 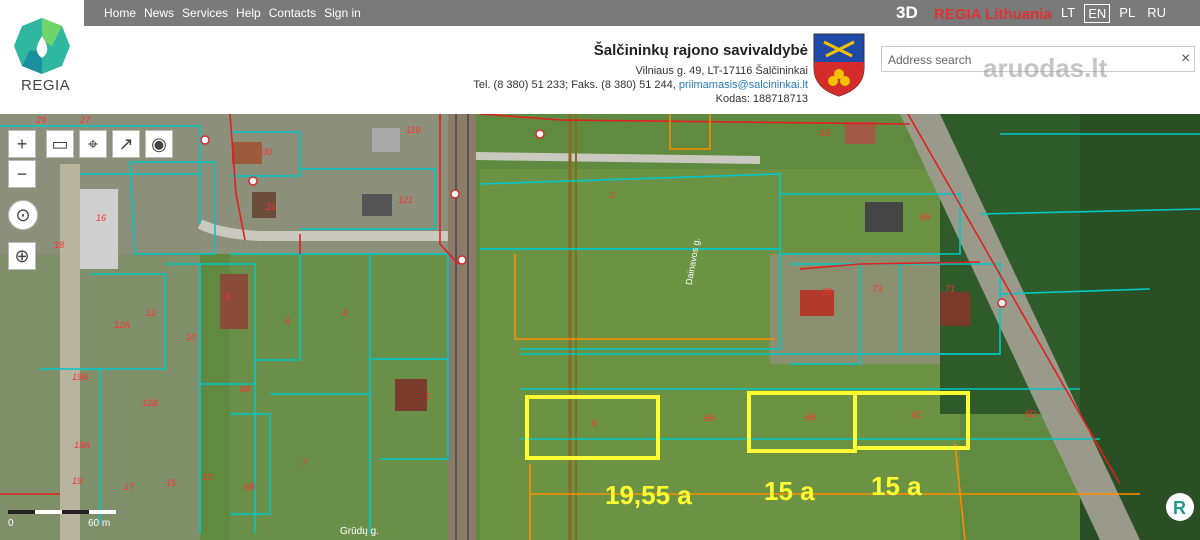 What do you see at coordinates (60, 144) in the screenshot?
I see `measure-button: ▭` at bounding box center [60, 144].